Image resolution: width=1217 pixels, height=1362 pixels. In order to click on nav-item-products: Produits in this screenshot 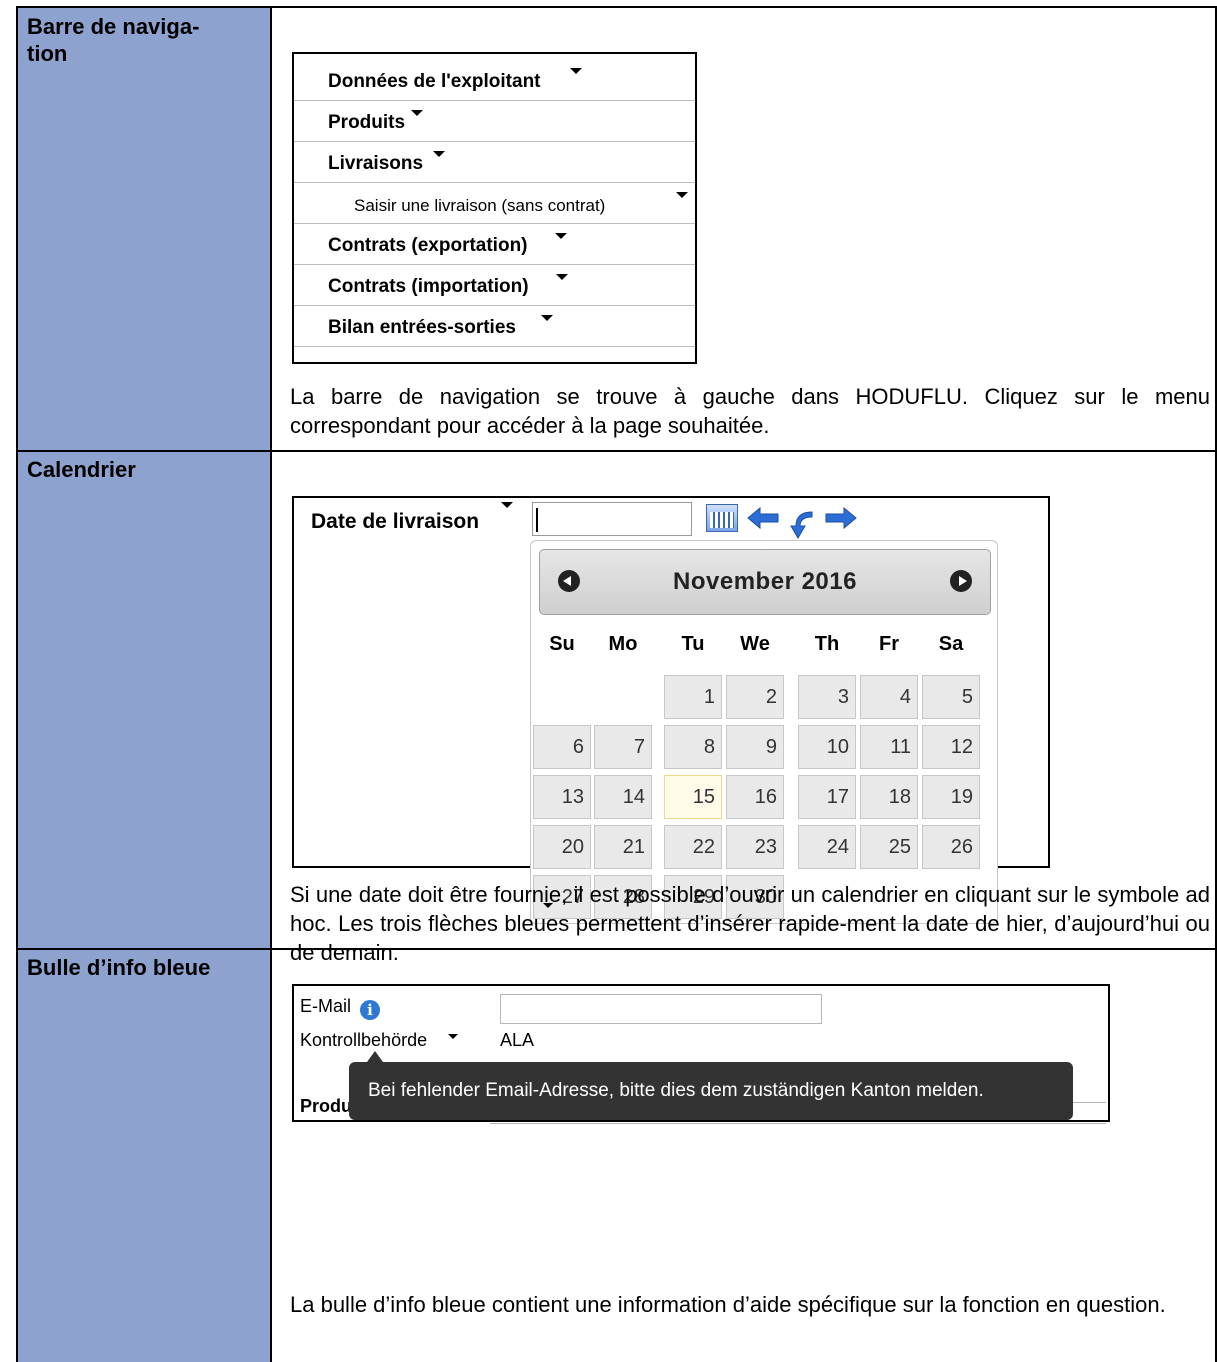, I will do `click(494, 121)`.